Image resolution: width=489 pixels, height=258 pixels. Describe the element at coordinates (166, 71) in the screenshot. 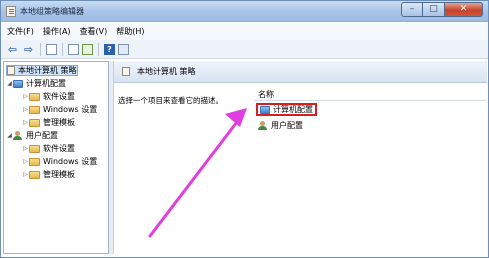

I see `details-title: 本地计算机 策略` at that location.